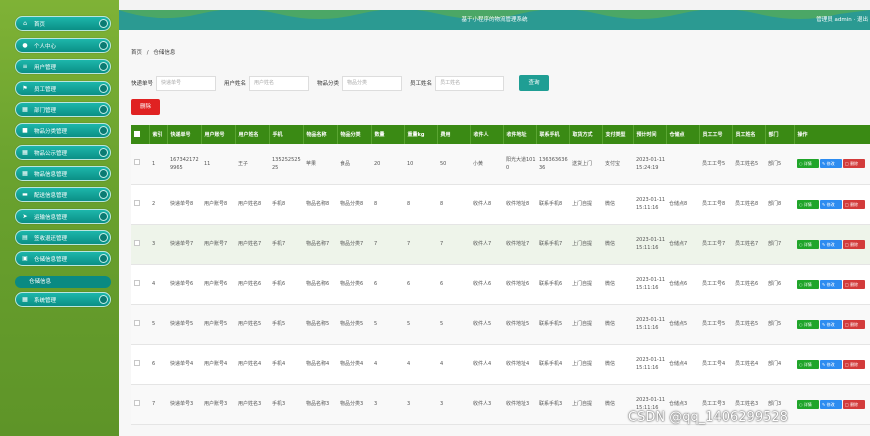 The image size is (870, 436). What do you see at coordinates (354, 164) in the screenshot?
I see `table-cell: 食品` at bounding box center [354, 164].